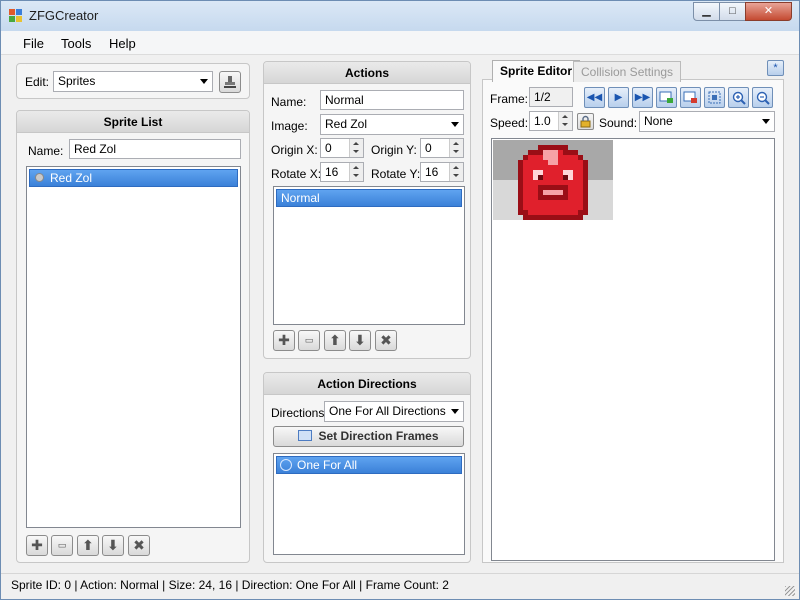 The height and width of the screenshot is (600, 800). Describe the element at coordinates (133, 178) in the screenshot. I see `sprite-list-item: Red Zol` at that location.